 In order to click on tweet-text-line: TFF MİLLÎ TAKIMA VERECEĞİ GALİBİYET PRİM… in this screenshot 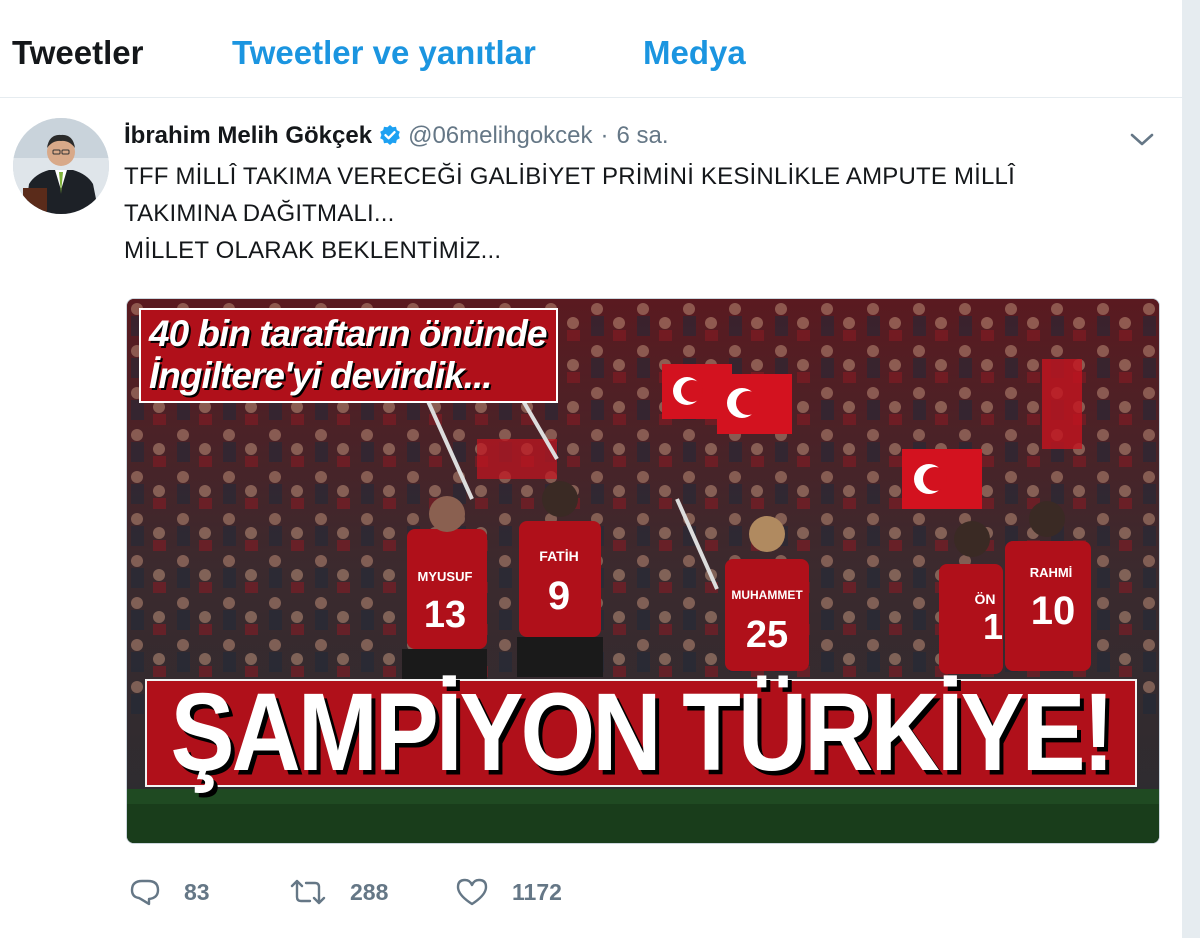, I will do `click(569, 176)`.